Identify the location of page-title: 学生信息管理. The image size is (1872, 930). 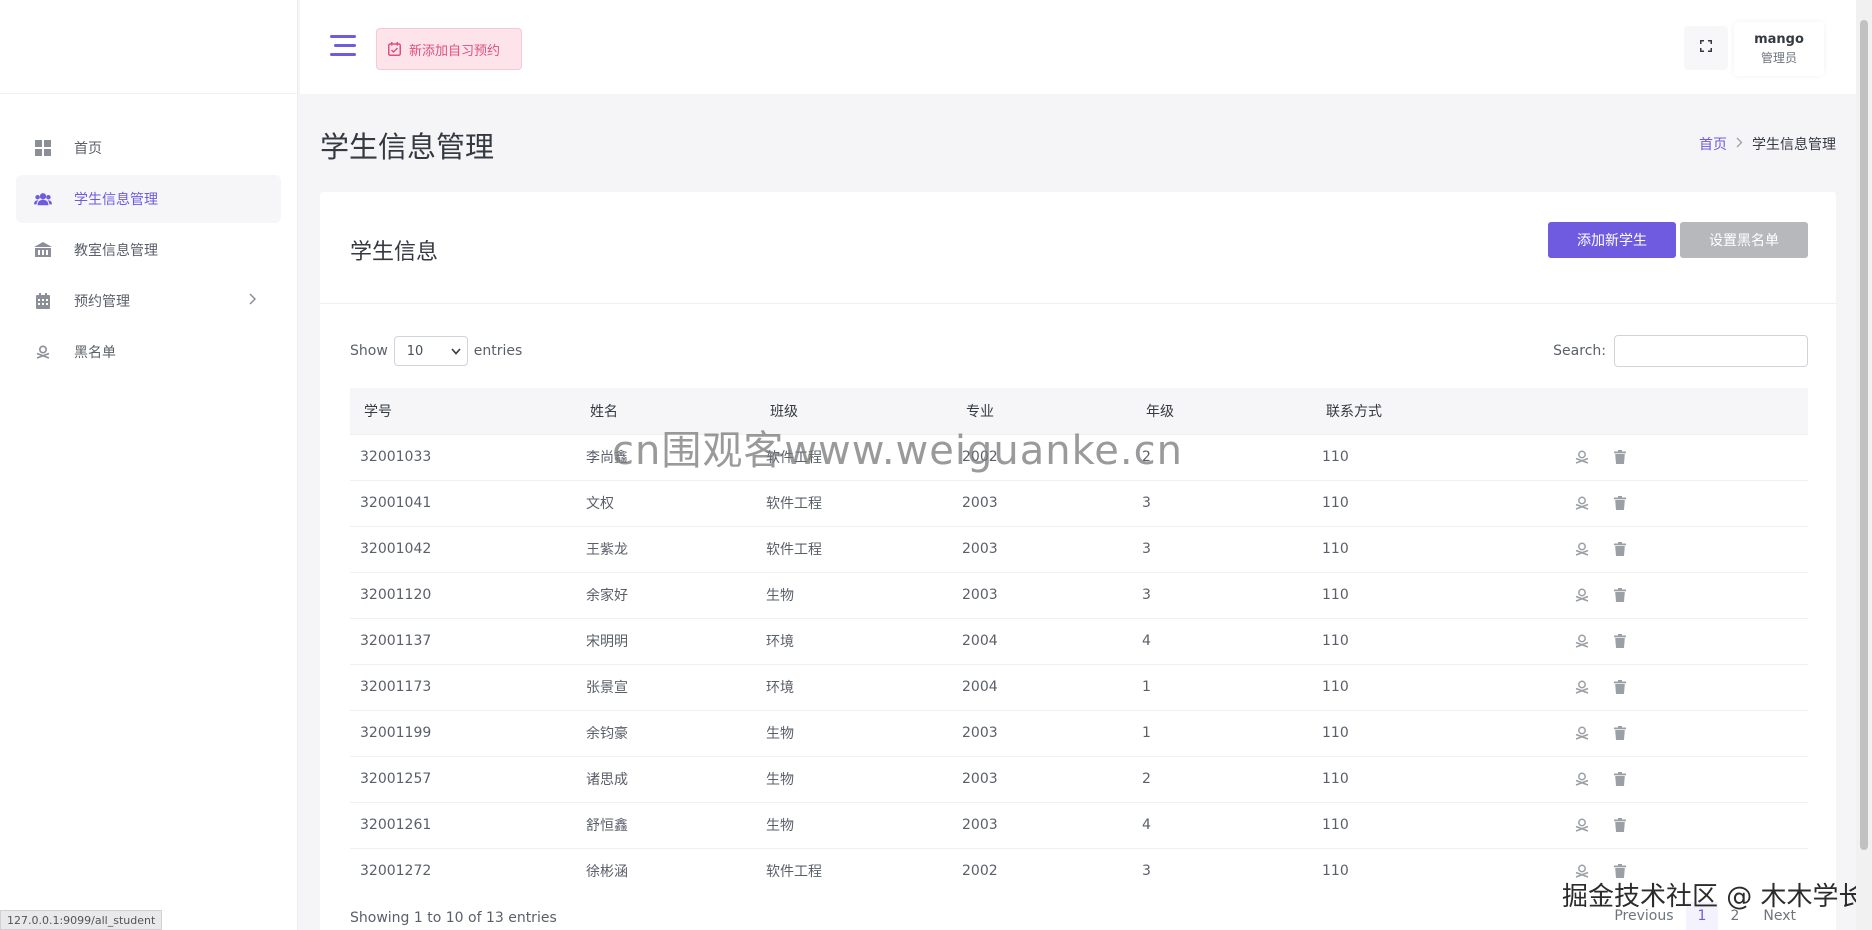
(407, 147).